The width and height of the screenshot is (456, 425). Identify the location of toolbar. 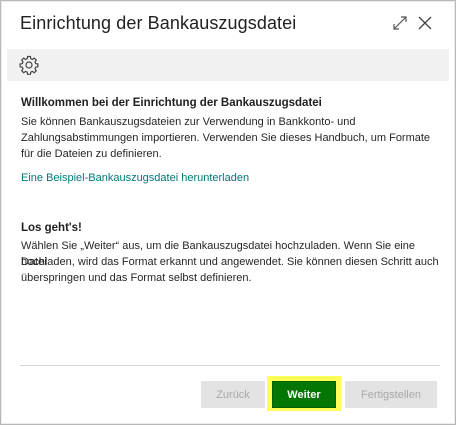
(228, 65).